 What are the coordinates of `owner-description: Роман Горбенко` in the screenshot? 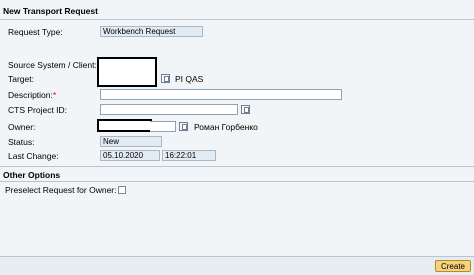 It's located at (226, 127).